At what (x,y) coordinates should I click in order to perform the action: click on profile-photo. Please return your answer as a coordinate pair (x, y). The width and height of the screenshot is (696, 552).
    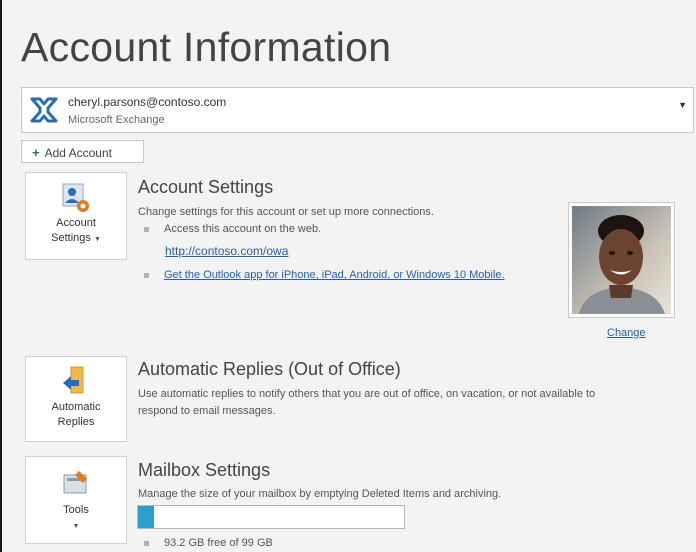
    Looking at the image, I should click on (621, 260).